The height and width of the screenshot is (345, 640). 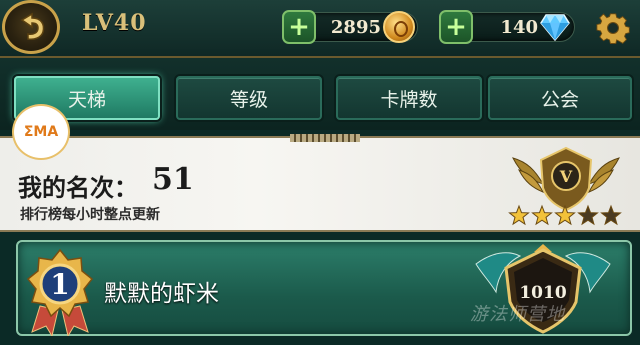 I want to click on rank-stars, so click(x=565, y=215).